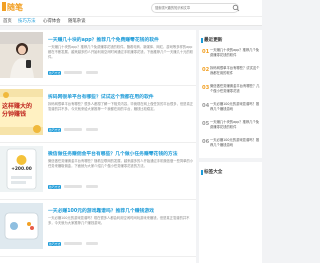 The image size is (320, 263). Describe the element at coordinates (236, 8) in the screenshot. I see `search-icon` at that location.